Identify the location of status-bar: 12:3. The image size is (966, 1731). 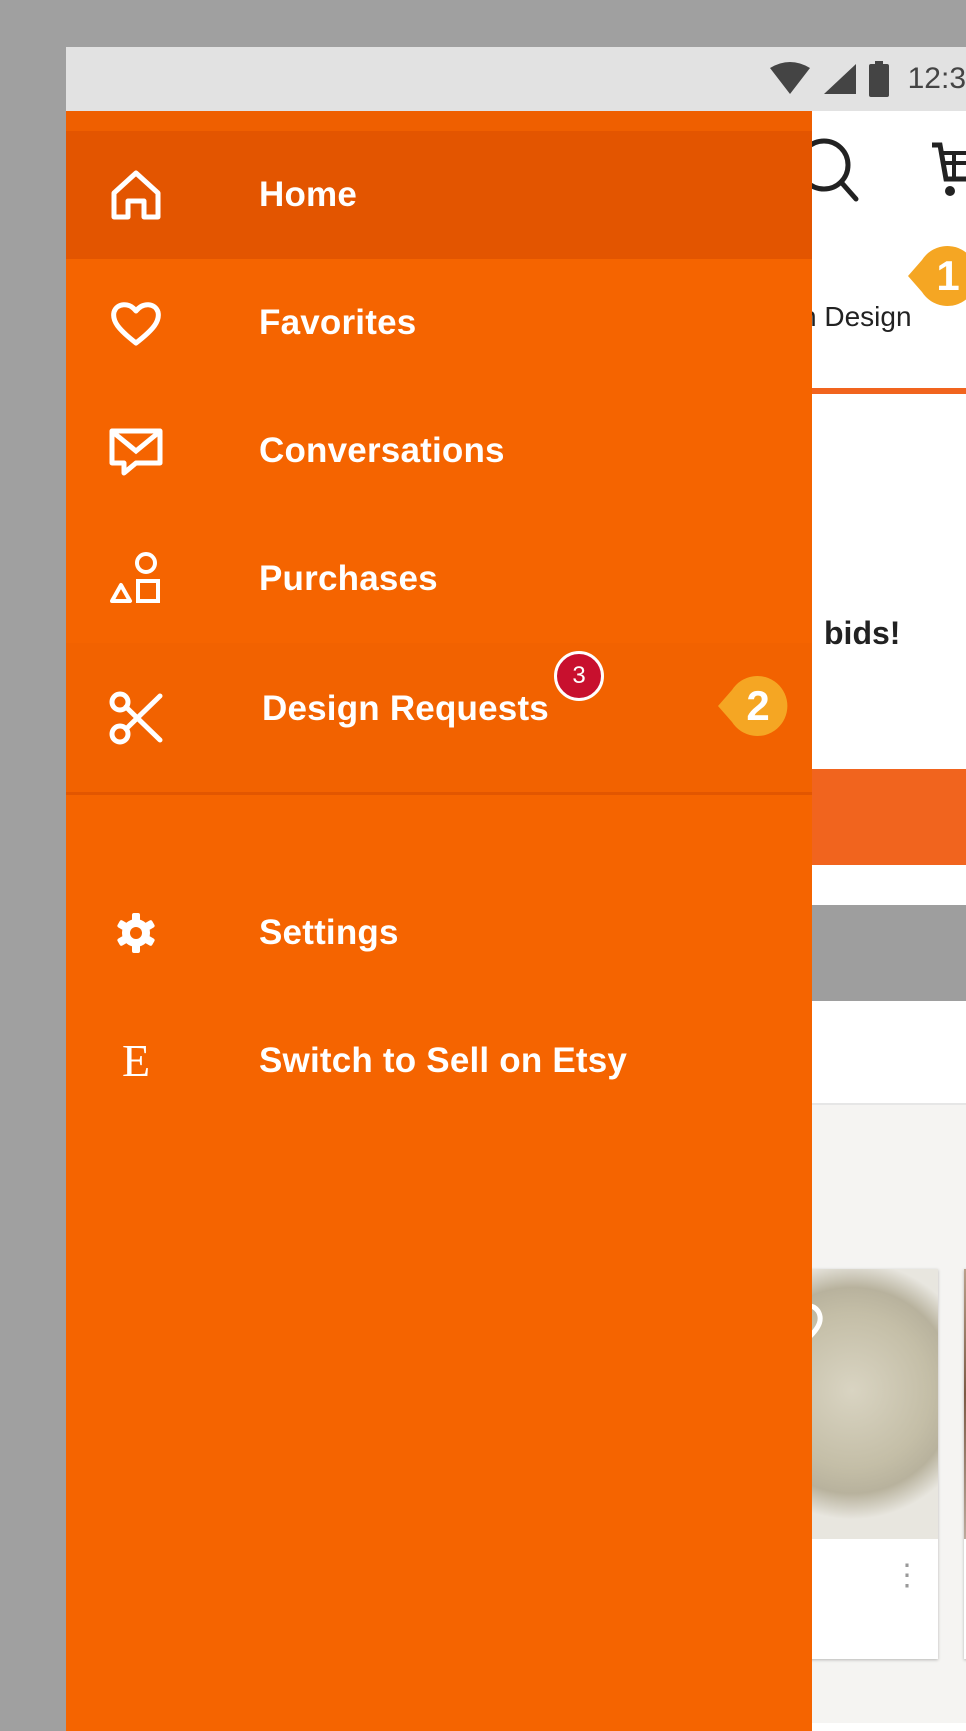
(516, 79).